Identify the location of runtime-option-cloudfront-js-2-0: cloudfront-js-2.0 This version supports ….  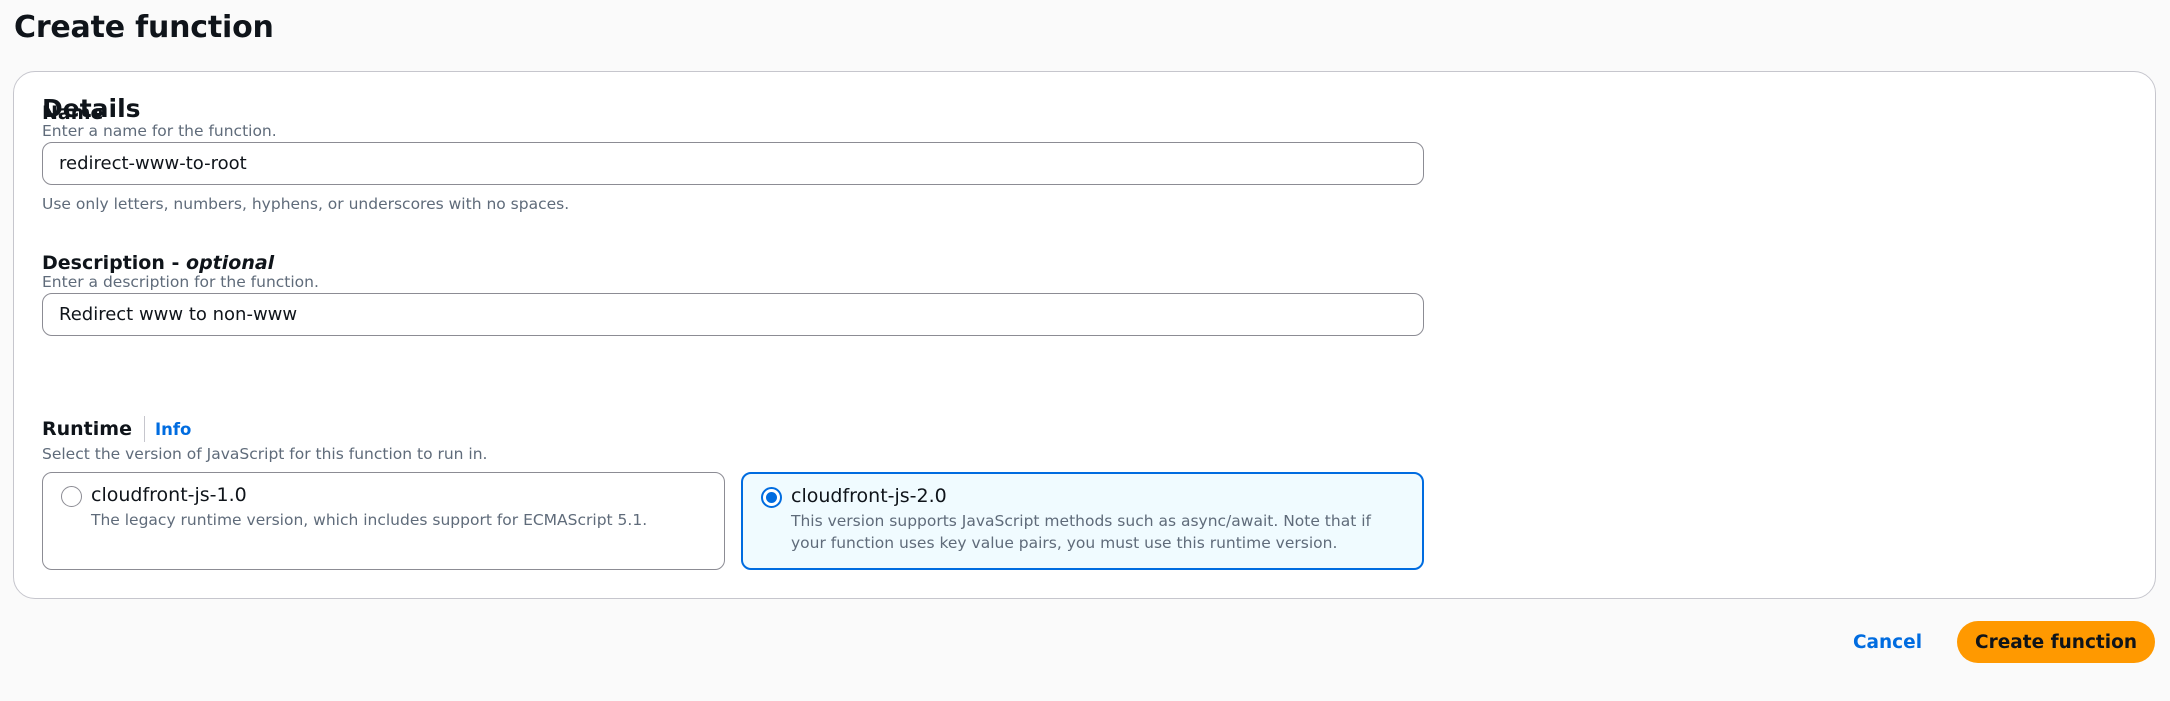
(1082, 521).